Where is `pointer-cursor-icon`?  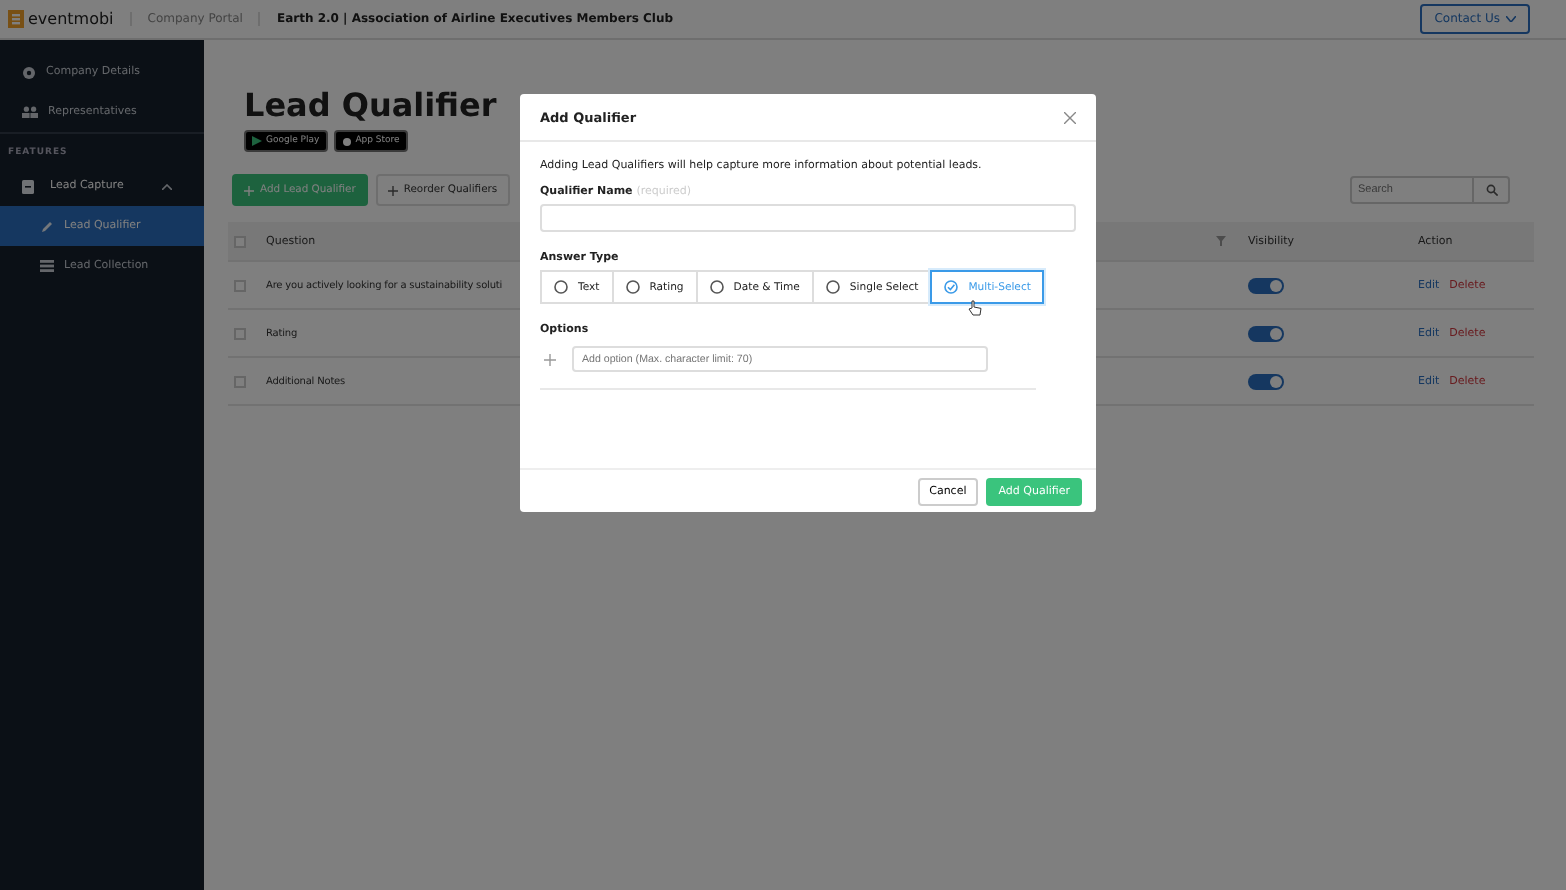 pointer-cursor-icon is located at coordinates (975, 308).